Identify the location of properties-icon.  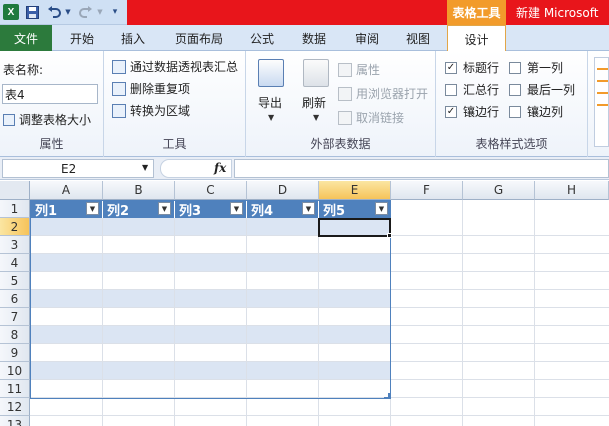
(345, 69).